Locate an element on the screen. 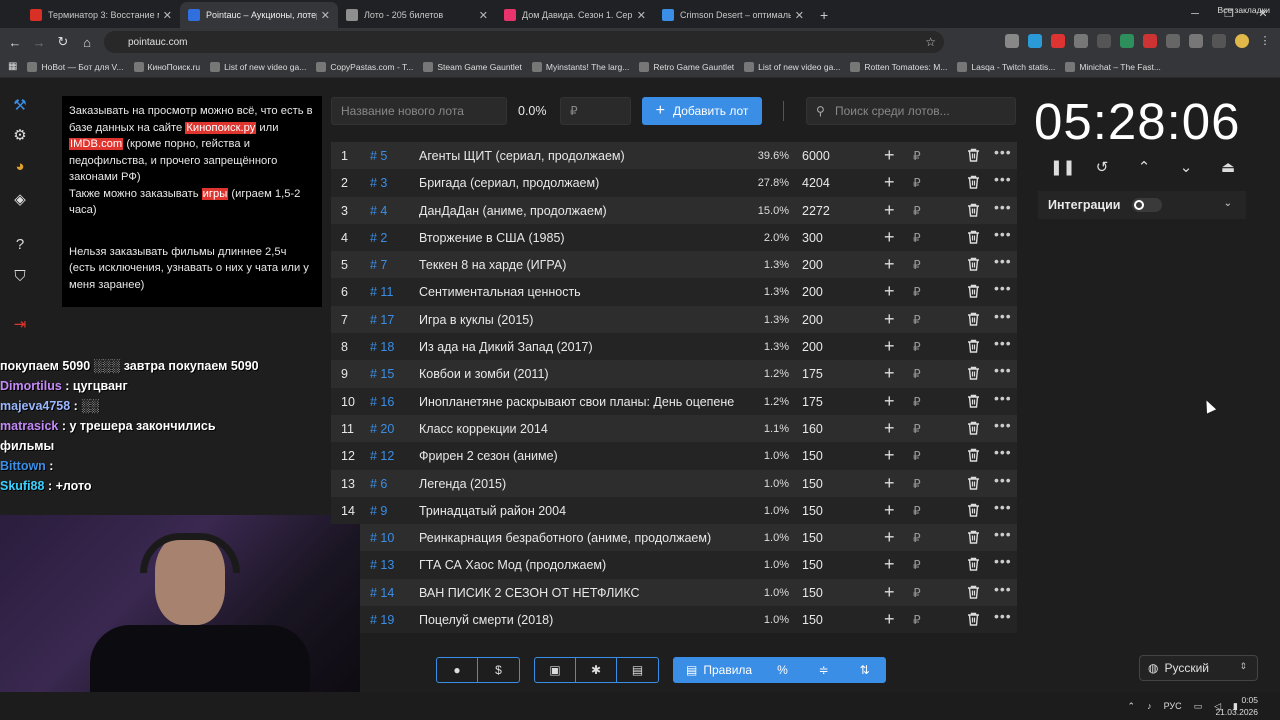 The image size is (1280, 720). imdb-link: IMDB.com is located at coordinates (96, 144).